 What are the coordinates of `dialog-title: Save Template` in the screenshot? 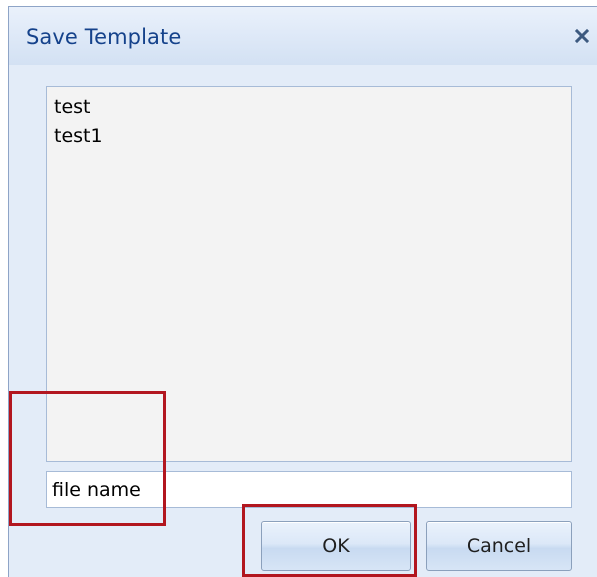 It's located at (104, 37).